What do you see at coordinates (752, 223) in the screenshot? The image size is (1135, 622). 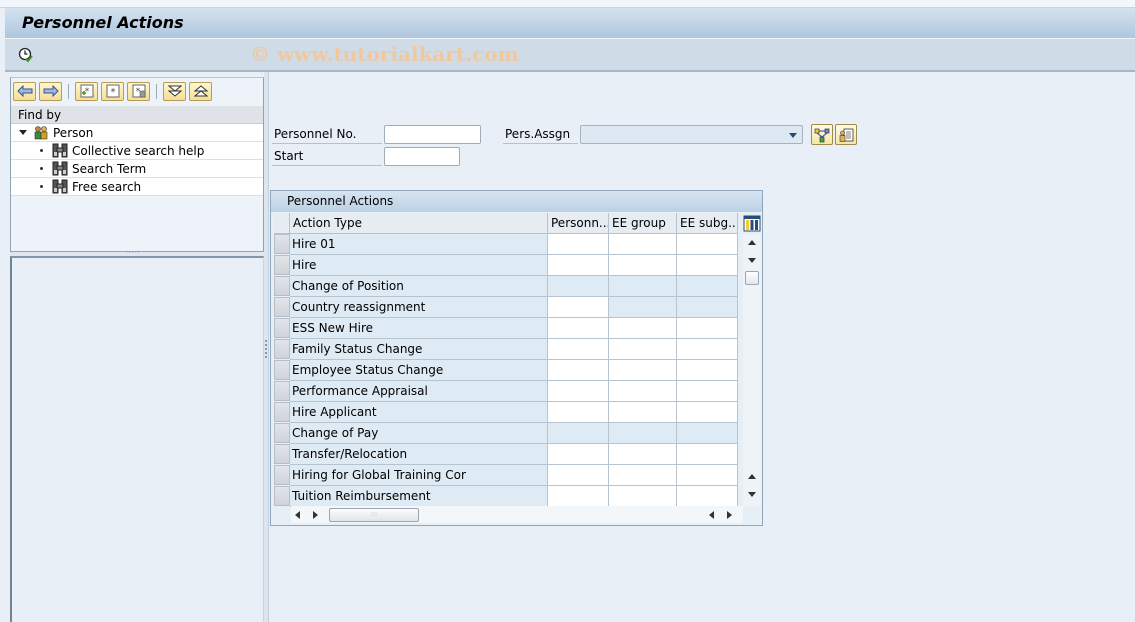 I see `column-layout-icon` at bounding box center [752, 223].